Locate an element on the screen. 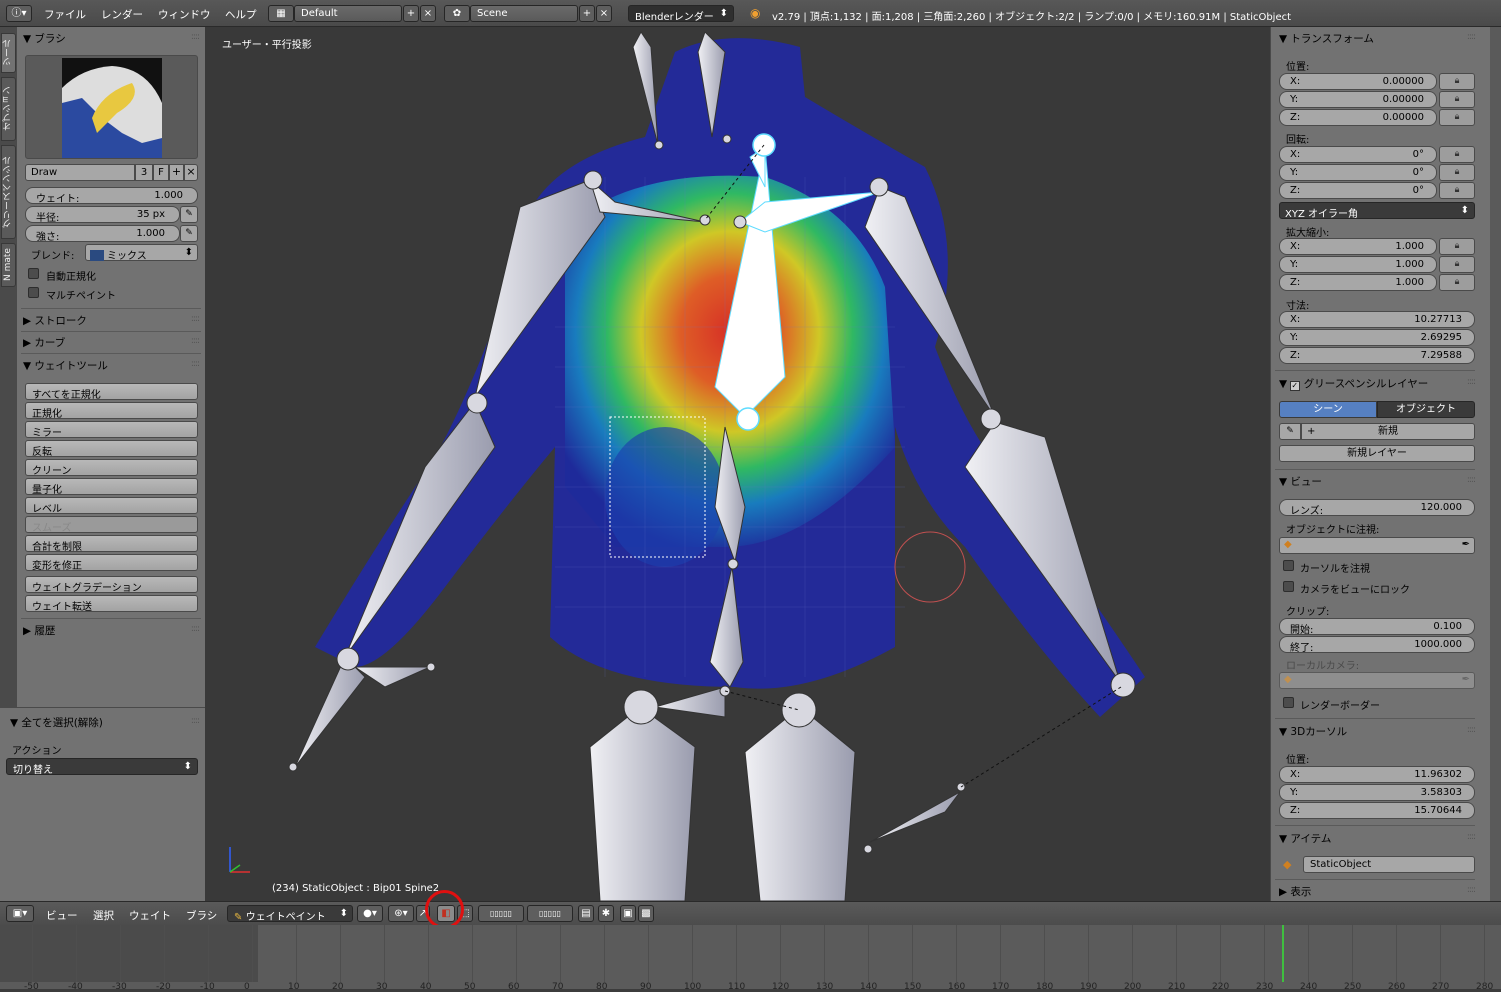 The height and width of the screenshot is (992, 1501). rotation-x-field: X: 0° is located at coordinates (1358, 154).